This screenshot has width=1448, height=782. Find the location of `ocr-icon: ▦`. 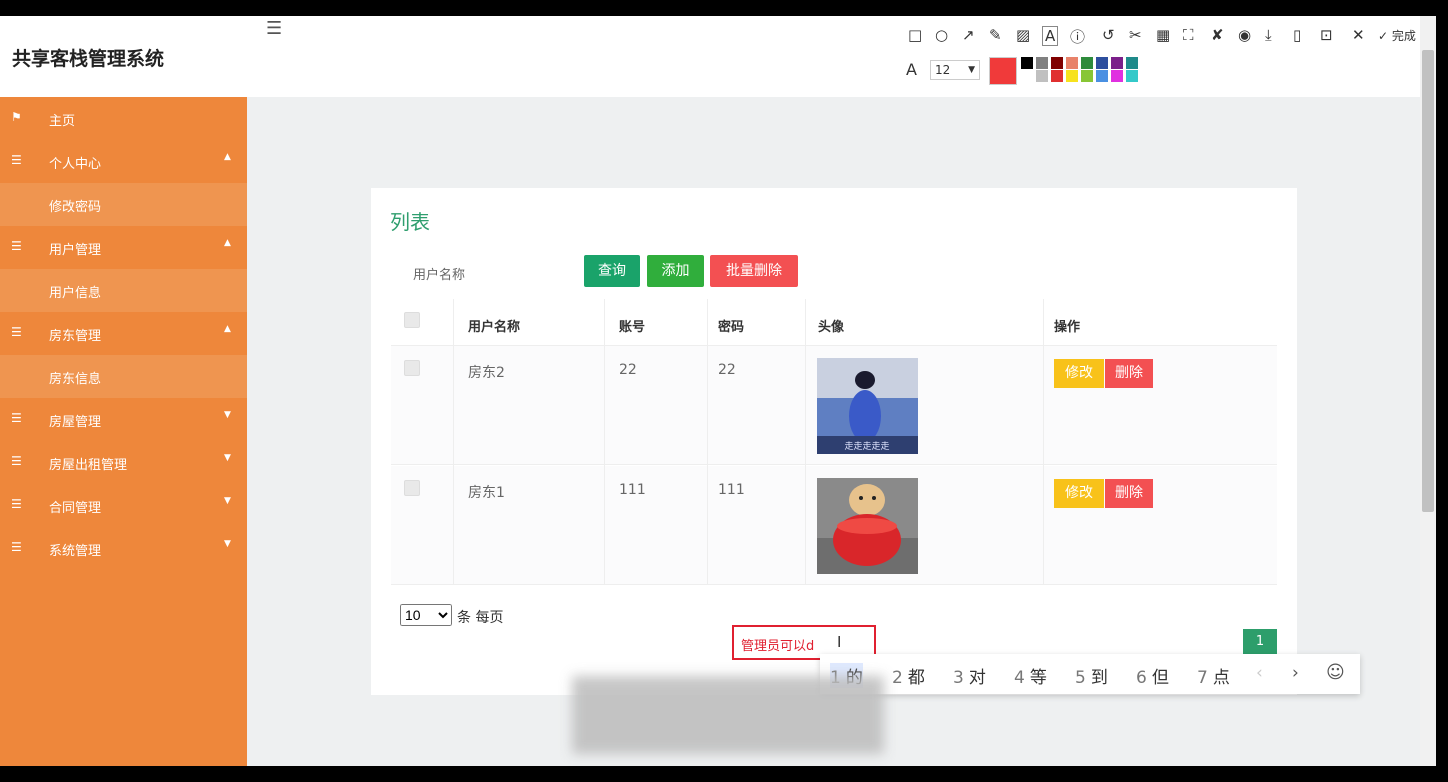

ocr-icon: ▦ is located at coordinates (1163, 35).